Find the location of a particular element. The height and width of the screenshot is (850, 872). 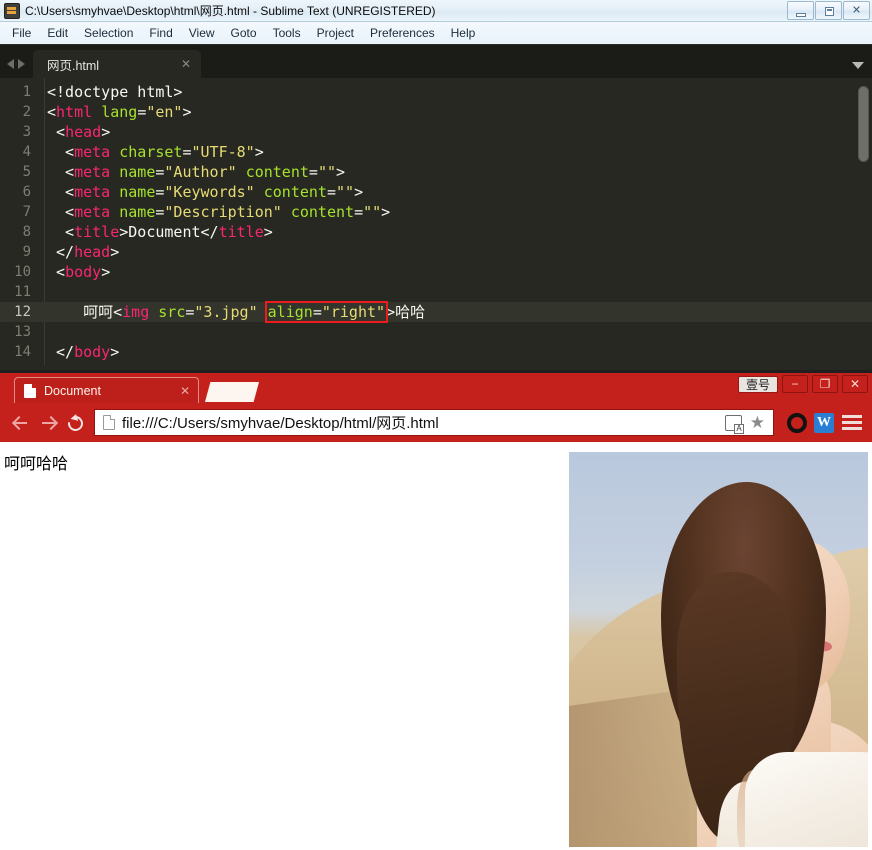

page-body-text: 呵呵哈哈 is located at coordinates (36, 463).